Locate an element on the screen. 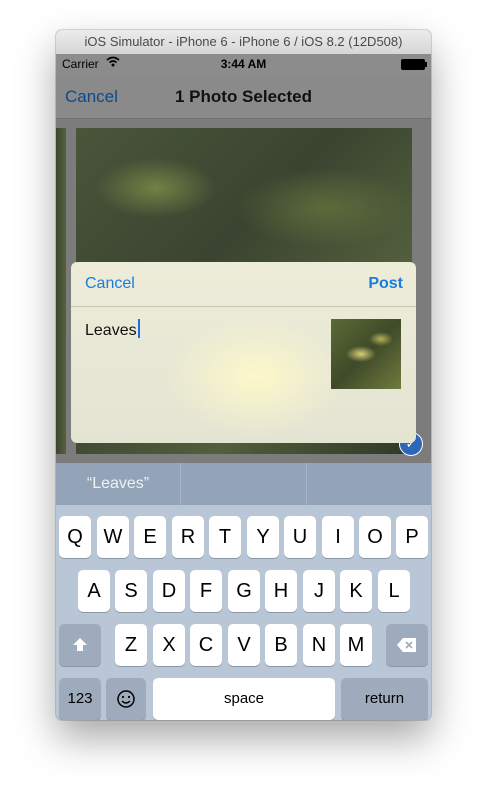 The width and height of the screenshot is (487, 801). nav-title: 1 Photo Selected is located at coordinates (243, 96).